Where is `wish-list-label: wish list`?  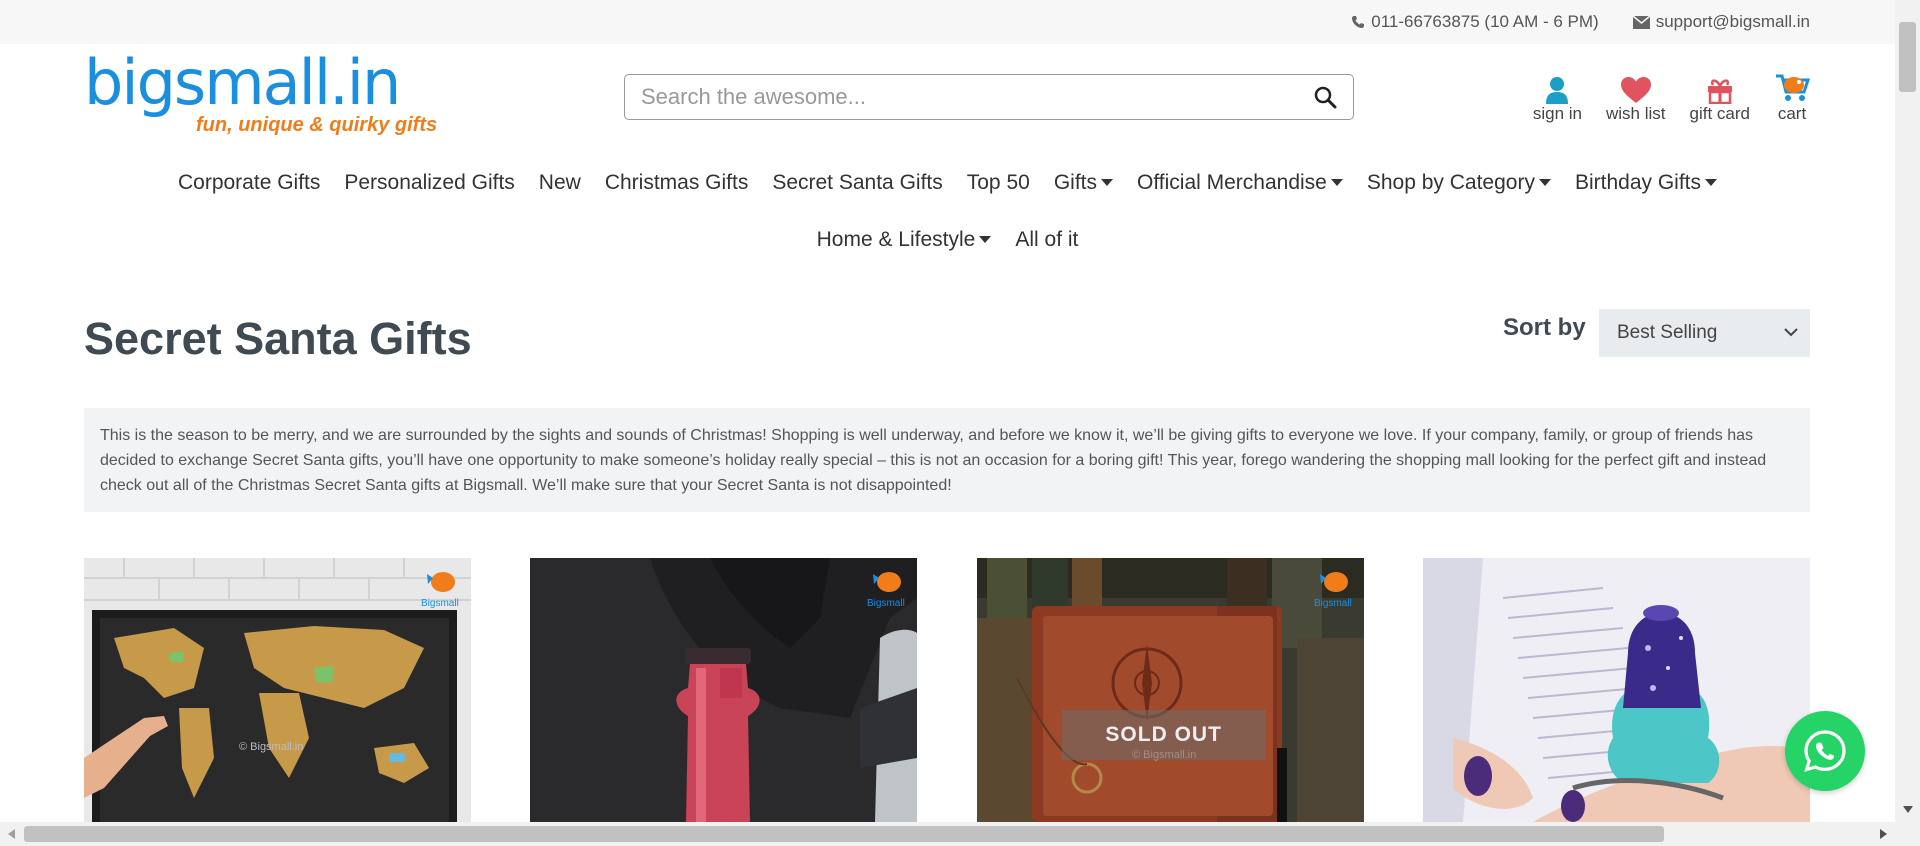 wish-list-label: wish list is located at coordinates (1636, 113).